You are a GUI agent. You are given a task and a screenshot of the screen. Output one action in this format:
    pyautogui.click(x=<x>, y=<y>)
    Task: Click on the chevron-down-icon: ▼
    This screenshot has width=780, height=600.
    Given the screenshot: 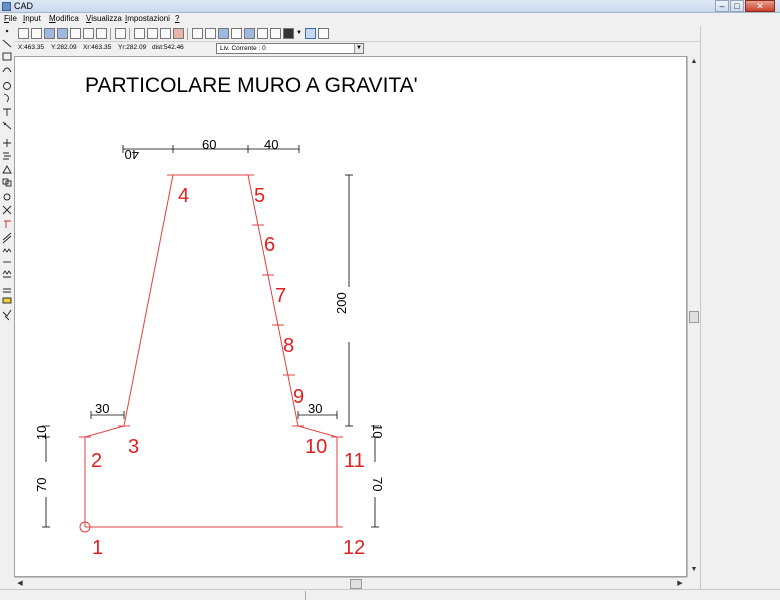 What is the action you would take?
    pyautogui.click(x=358, y=48)
    